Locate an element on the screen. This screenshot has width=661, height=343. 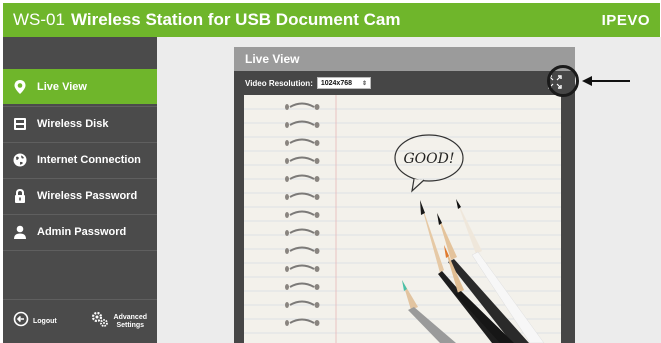
sidebar-item-label: Admin Password is located at coordinates (82, 232).